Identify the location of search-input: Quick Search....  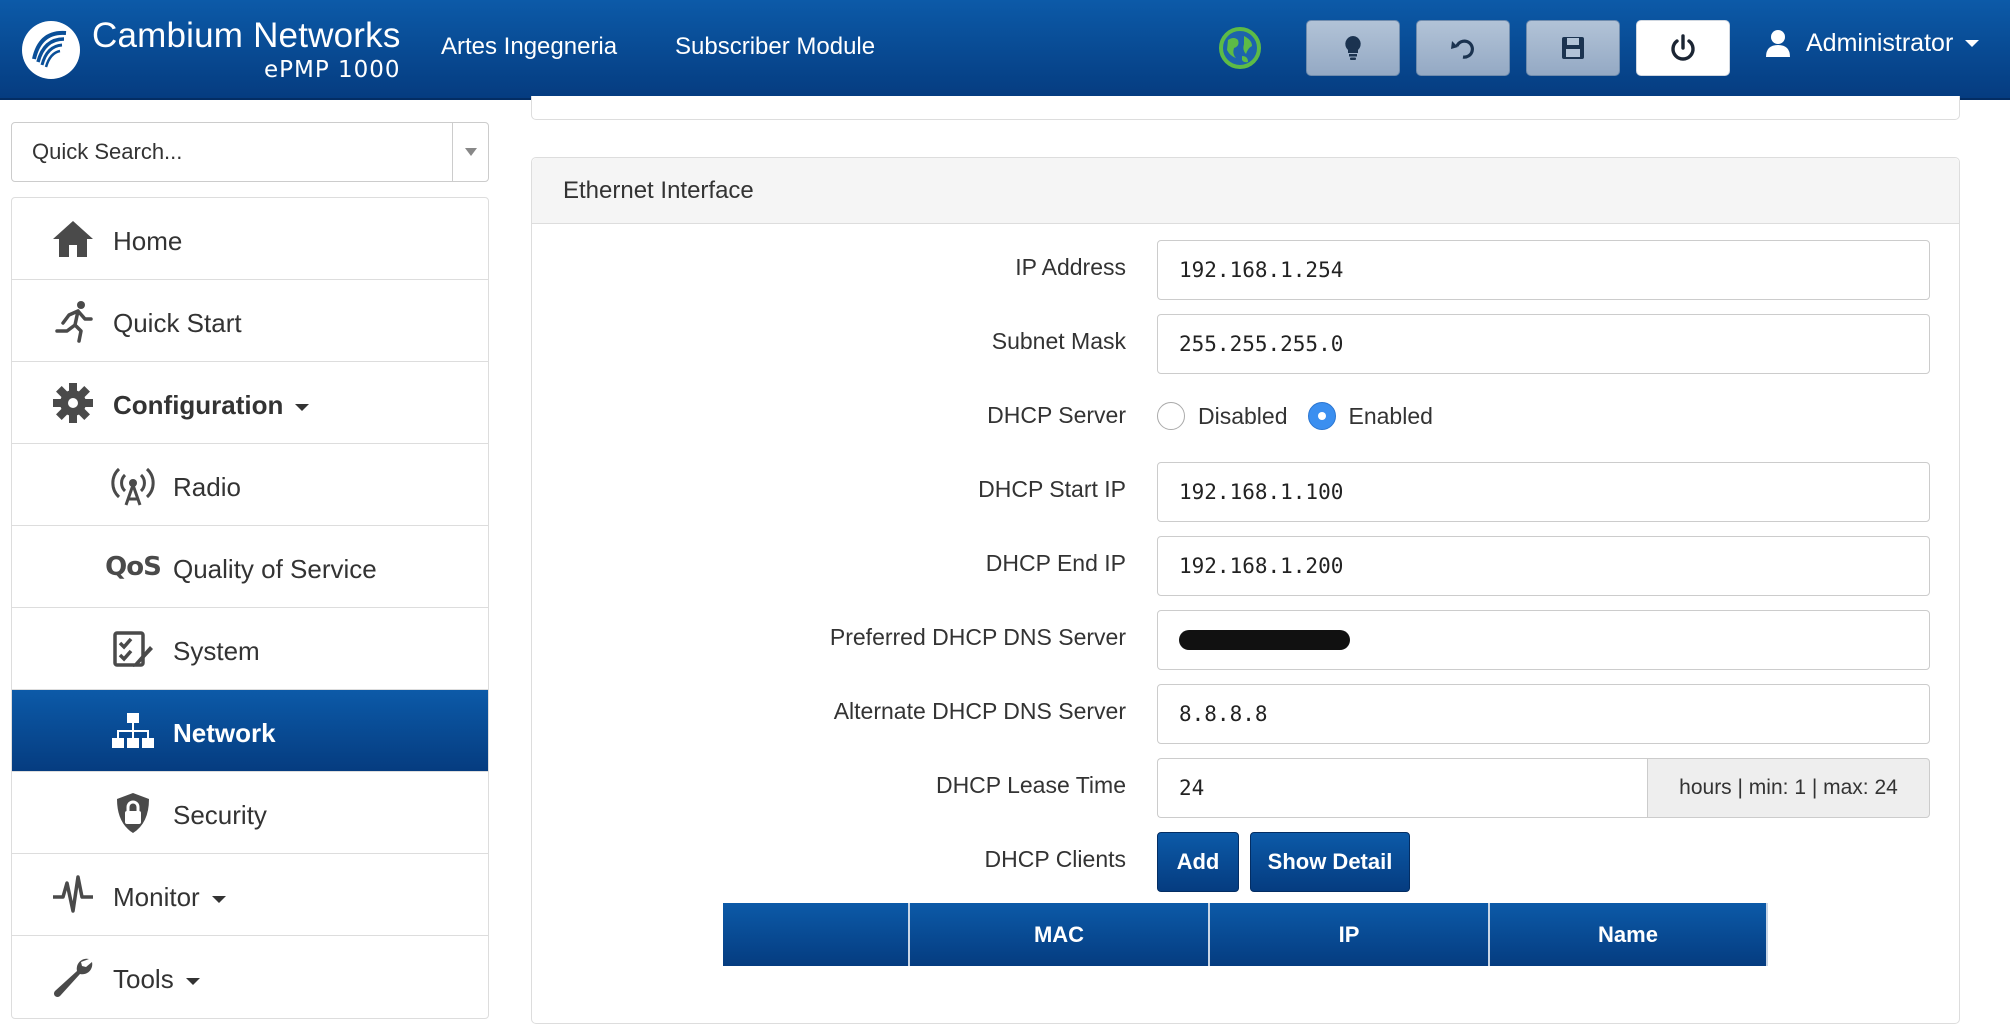
(232, 152).